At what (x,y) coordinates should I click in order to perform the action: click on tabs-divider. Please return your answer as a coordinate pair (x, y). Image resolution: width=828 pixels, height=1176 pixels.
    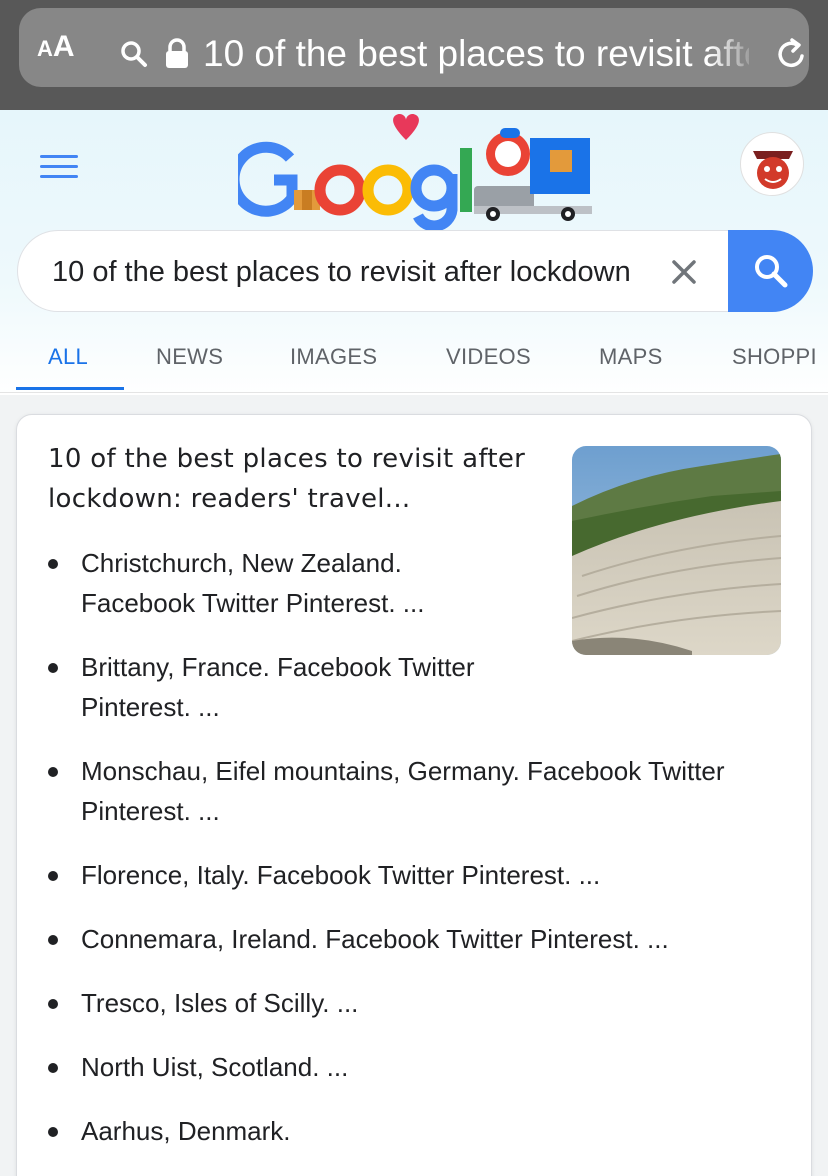
    Looking at the image, I should click on (414, 392).